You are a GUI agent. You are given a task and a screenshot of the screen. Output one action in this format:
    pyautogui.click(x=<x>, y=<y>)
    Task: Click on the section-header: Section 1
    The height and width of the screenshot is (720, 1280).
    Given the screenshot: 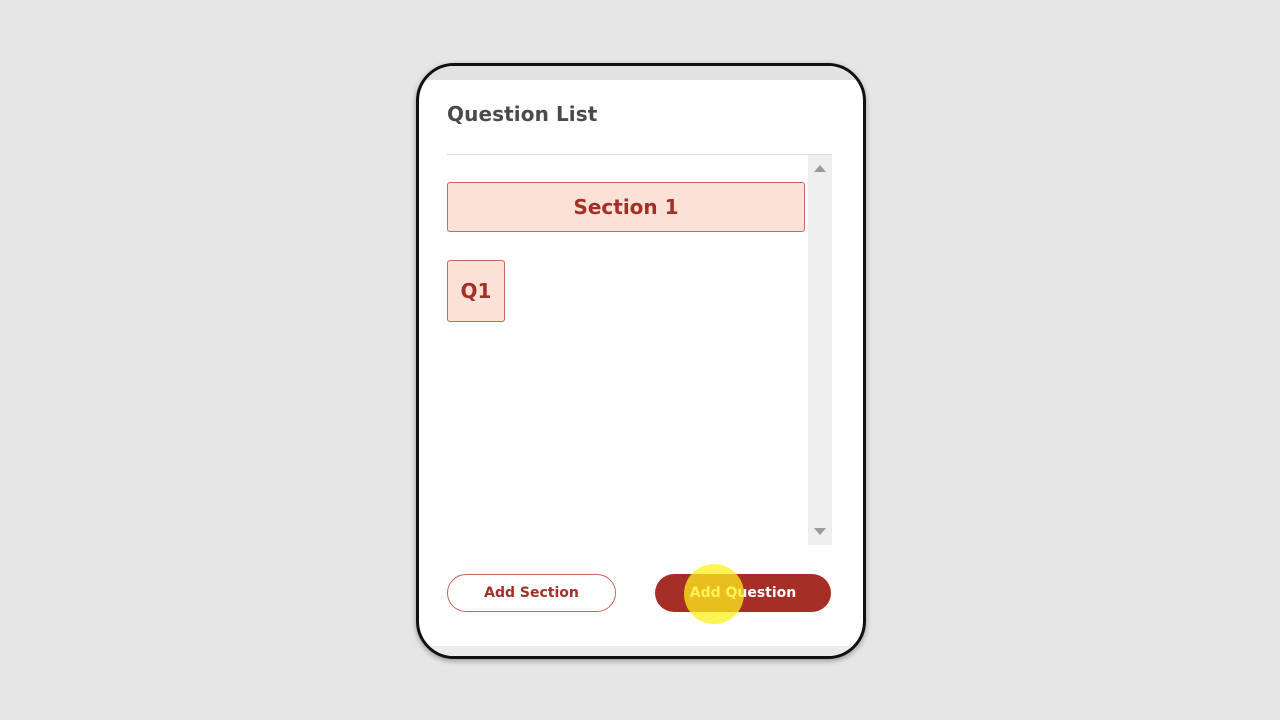 What is the action you would take?
    pyautogui.click(x=626, y=207)
    